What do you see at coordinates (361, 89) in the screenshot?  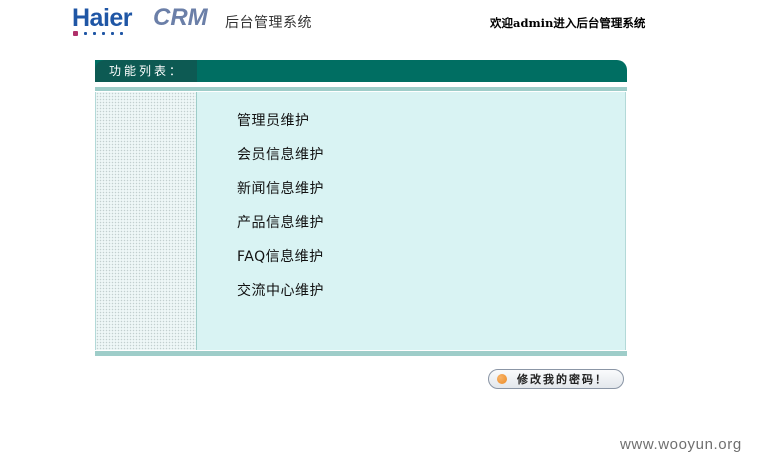 I see `panel-divider-top` at bounding box center [361, 89].